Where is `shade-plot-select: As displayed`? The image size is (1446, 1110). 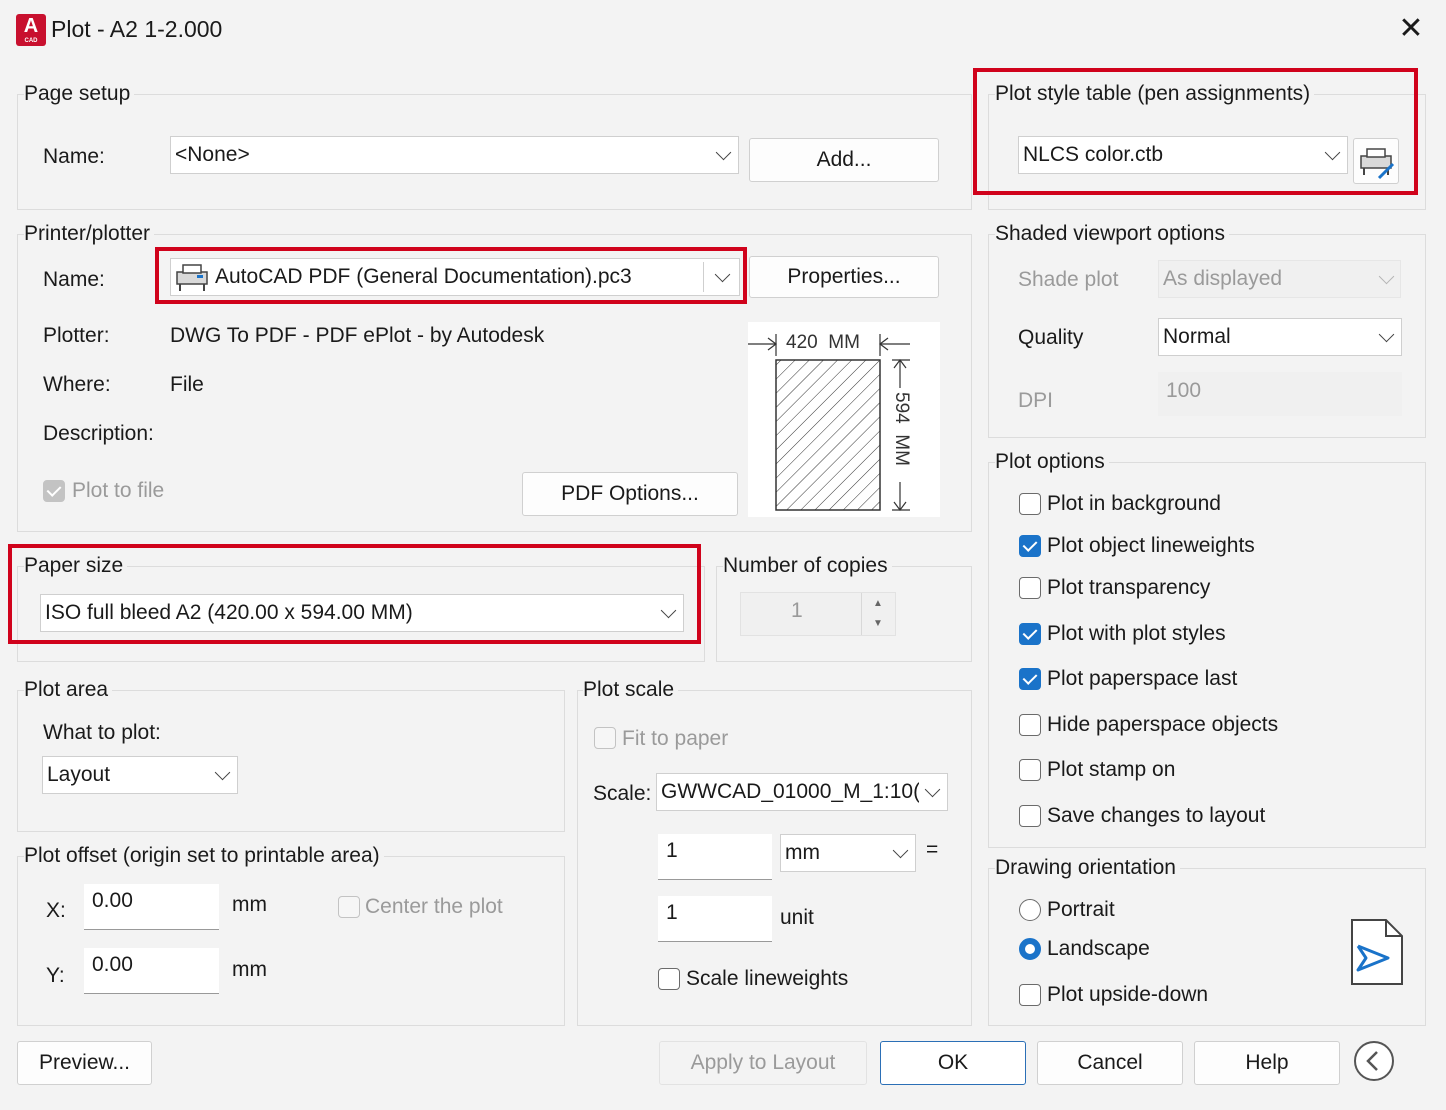
shade-plot-select: As displayed is located at coordinates (1279, 279).